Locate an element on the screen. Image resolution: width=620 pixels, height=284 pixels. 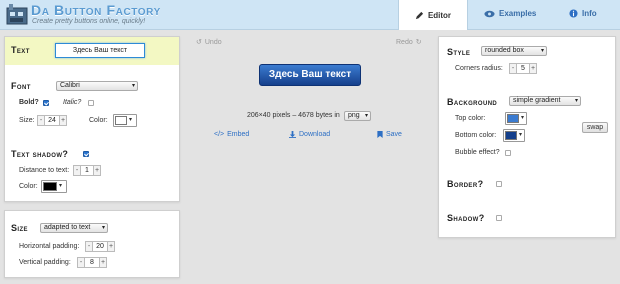
undo-button: ↺ Undo is located at coordinates (209, 42).